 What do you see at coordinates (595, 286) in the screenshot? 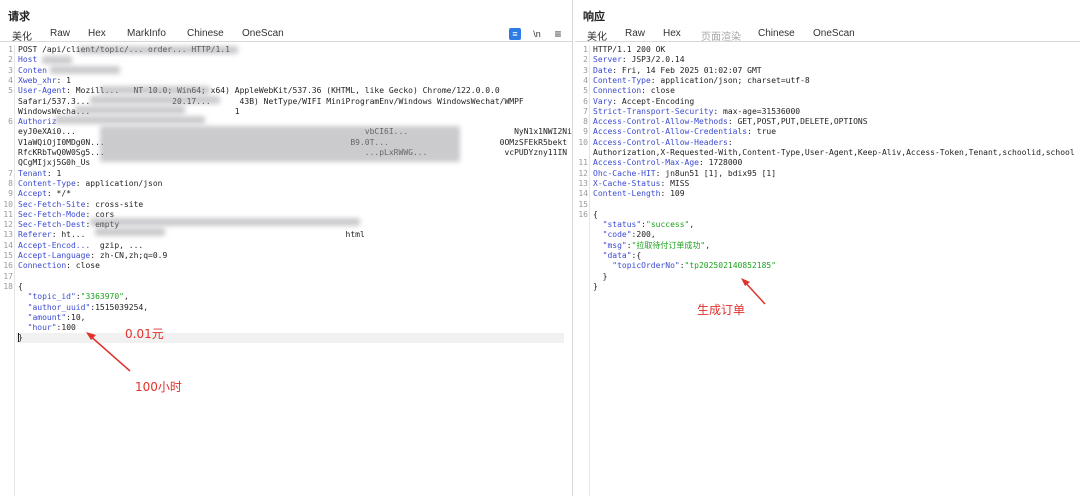
I see `line-text: }` at bounding box center [595, 286].